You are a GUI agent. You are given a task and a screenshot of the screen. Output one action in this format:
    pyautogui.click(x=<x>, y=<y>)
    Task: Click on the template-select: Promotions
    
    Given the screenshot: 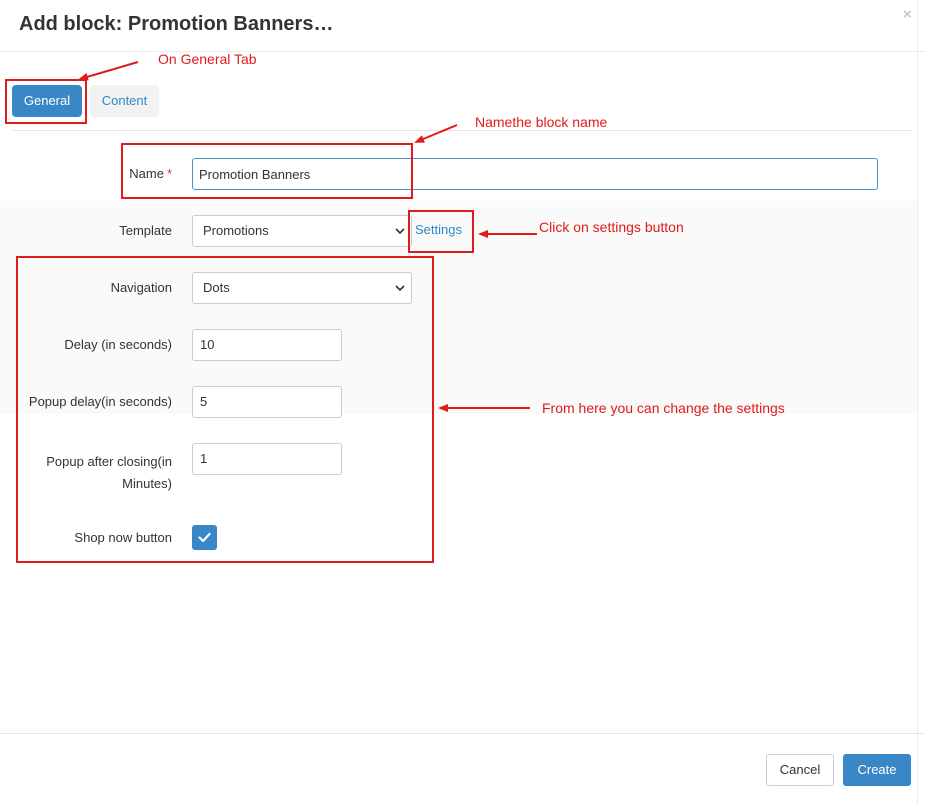 What is the action you would take?
    pyautogui.click(x=302, y=231)
    